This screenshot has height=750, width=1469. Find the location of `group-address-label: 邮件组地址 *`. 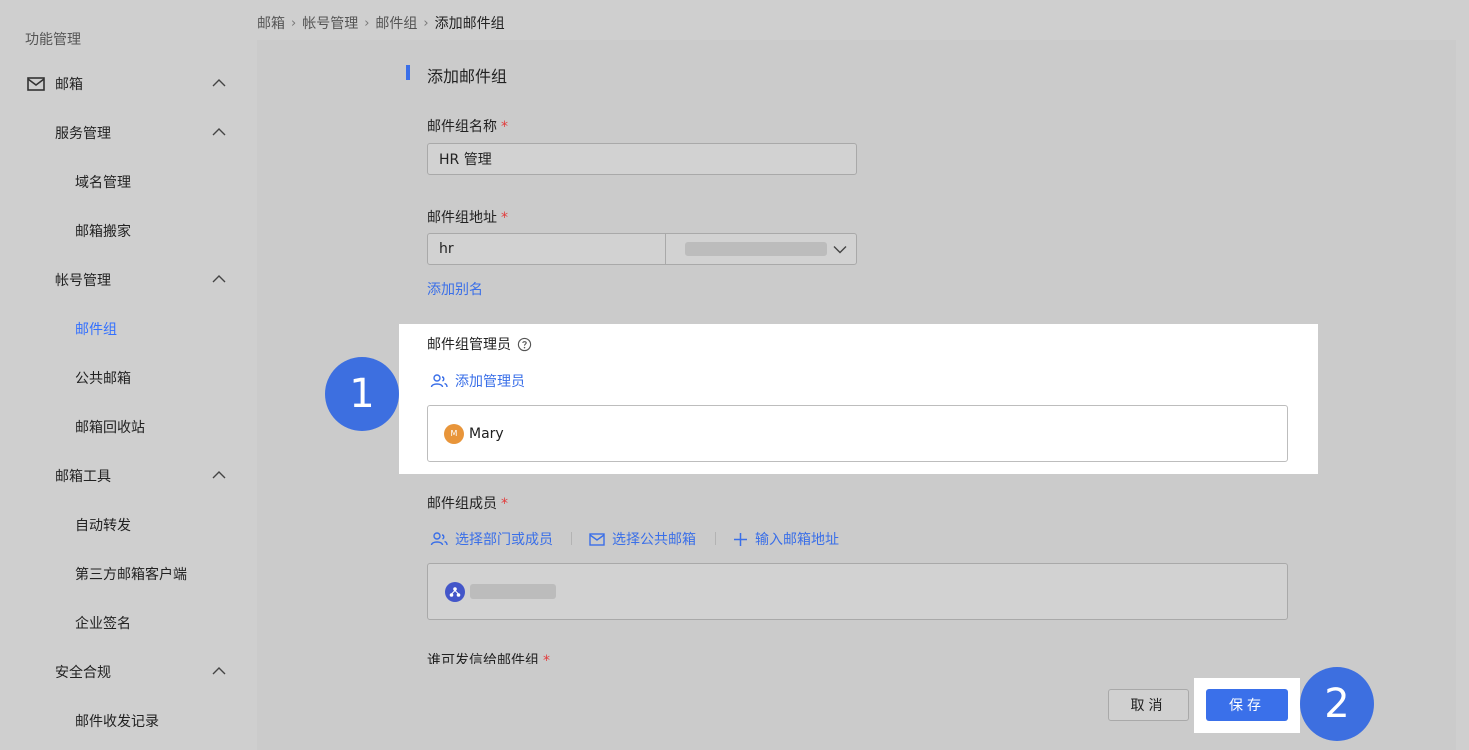

group-address-label: 邮件组地址 * is located at coordinates (467, 218).